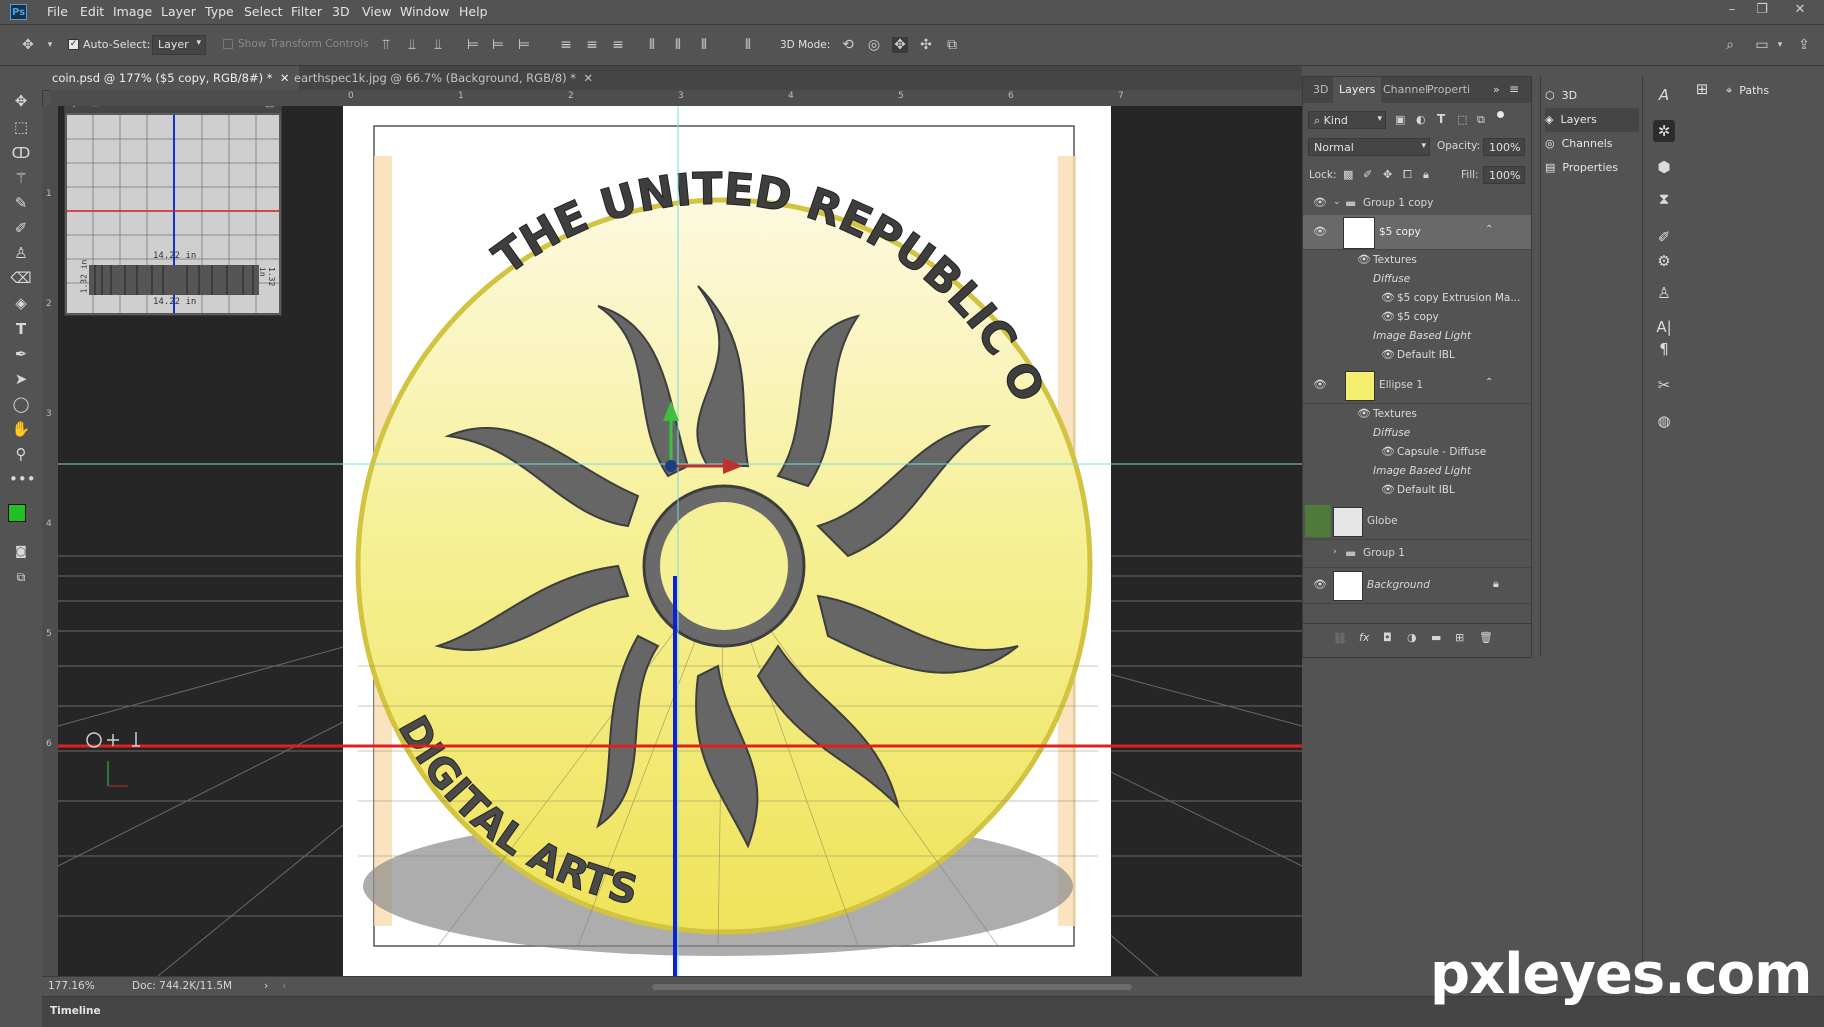  What do you see at coordinates (1664, 167) in the screenshot?
I see `3d-mesh-icon: ⬢` at bounding box center [1664, 167].